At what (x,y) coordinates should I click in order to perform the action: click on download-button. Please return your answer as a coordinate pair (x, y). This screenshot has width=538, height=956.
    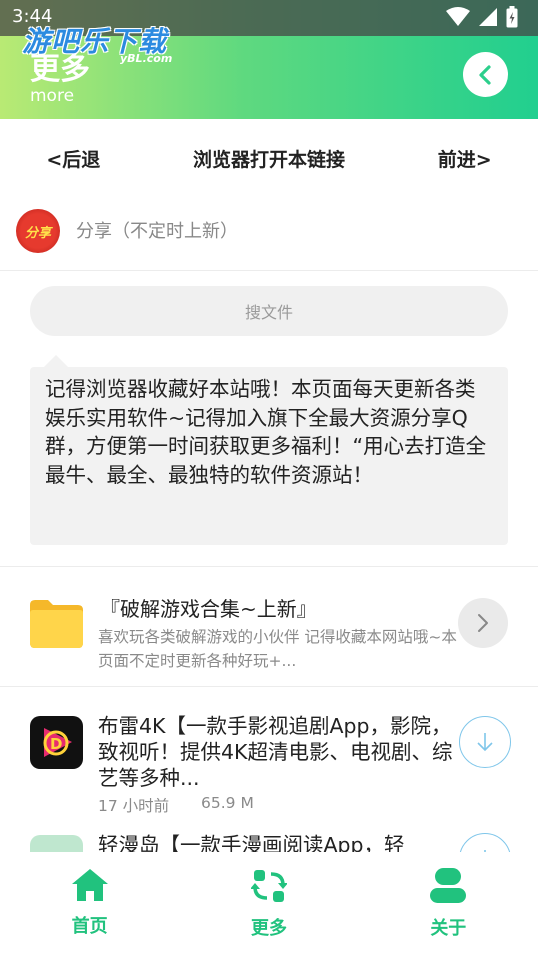
    Looking at the image, I should click on (485, 742).